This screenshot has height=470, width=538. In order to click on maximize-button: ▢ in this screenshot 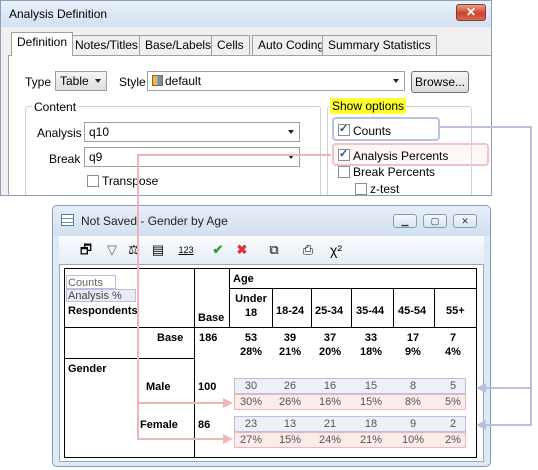, I will do `click(435, 221)`.